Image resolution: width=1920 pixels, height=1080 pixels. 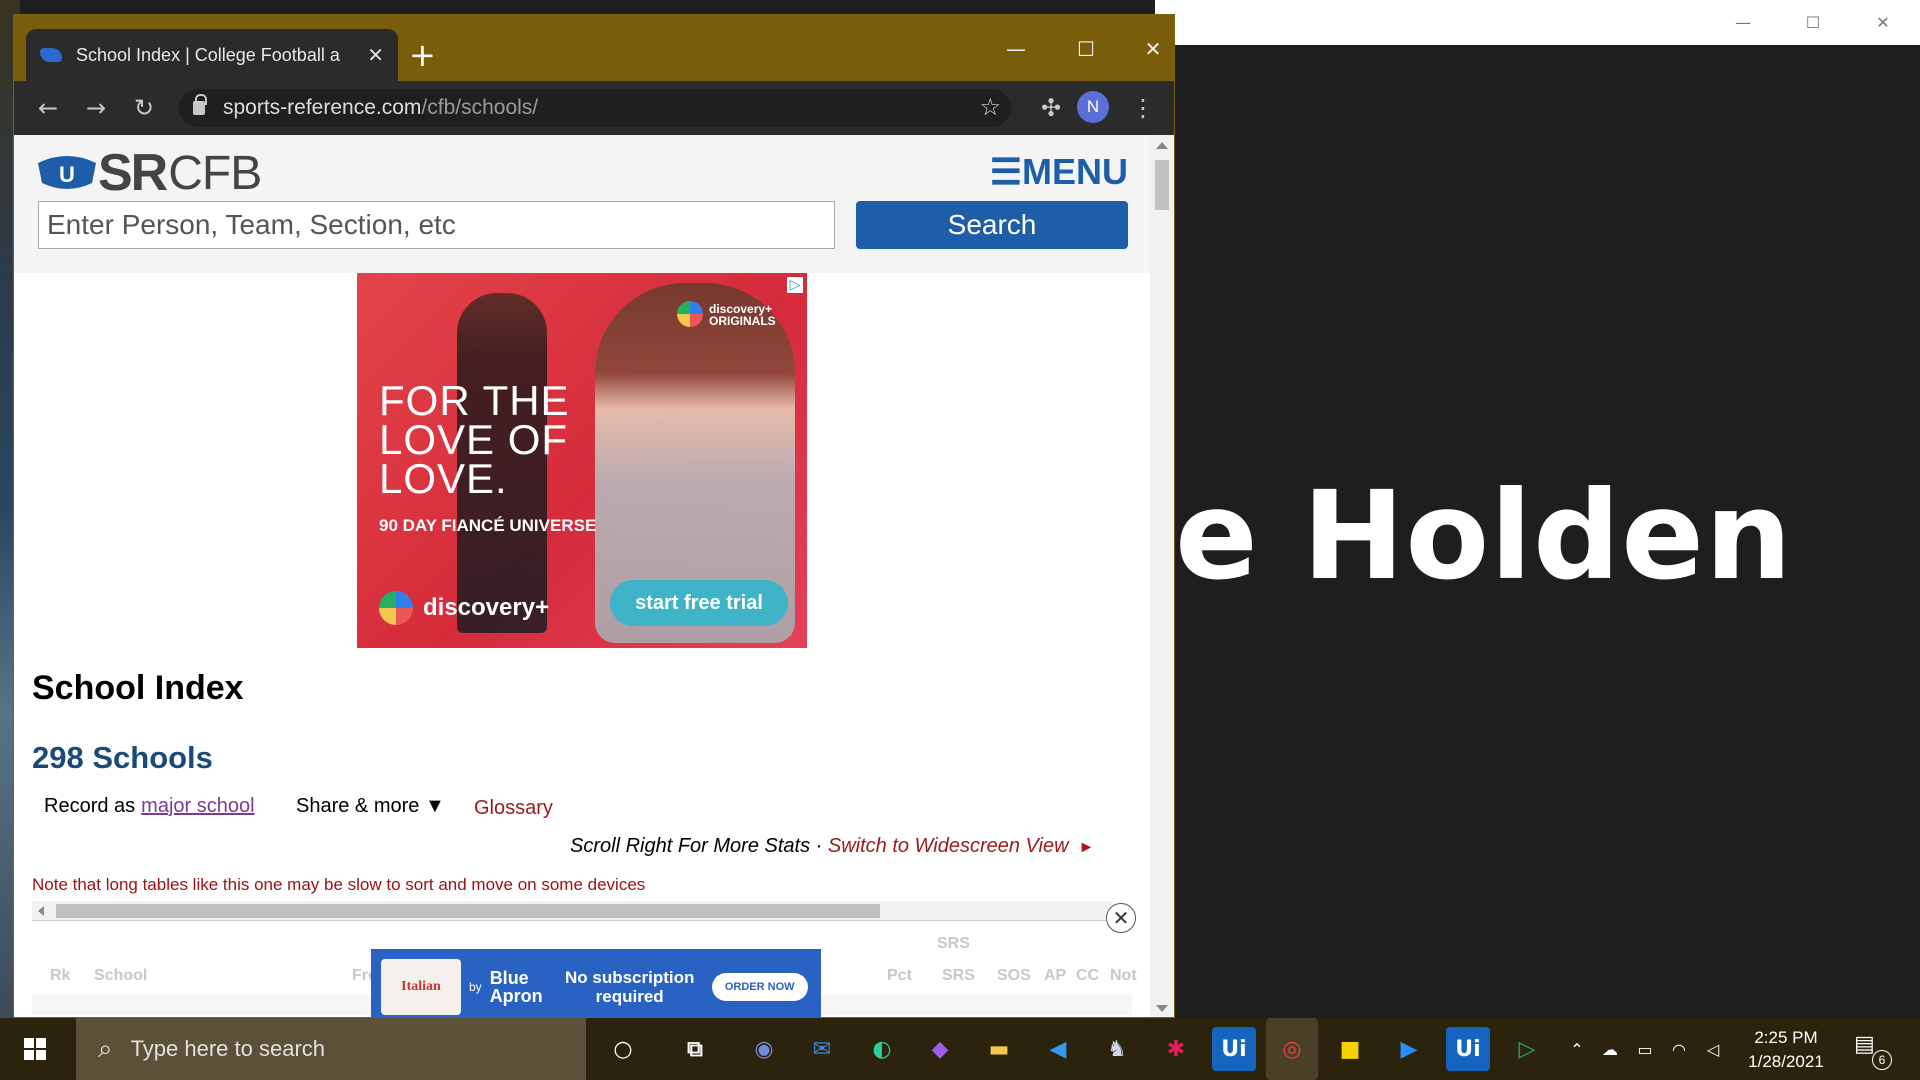 What do you see at coordinates (1234, 1049) in the screenshot?
I see `uipath-icon: Ui` at bounding box center [1234, 1049].